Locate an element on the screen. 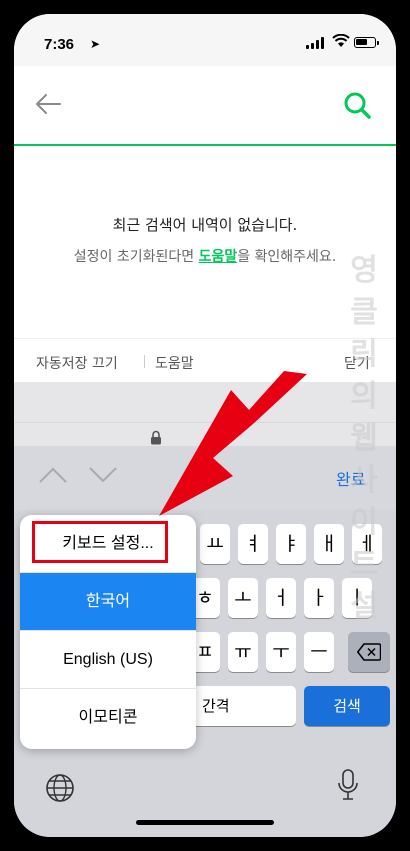 Image resolution: width=410 pixels, height=851 pixels. watermark: 영클릭의웹사이트설 is located at coordinates (364, 438).